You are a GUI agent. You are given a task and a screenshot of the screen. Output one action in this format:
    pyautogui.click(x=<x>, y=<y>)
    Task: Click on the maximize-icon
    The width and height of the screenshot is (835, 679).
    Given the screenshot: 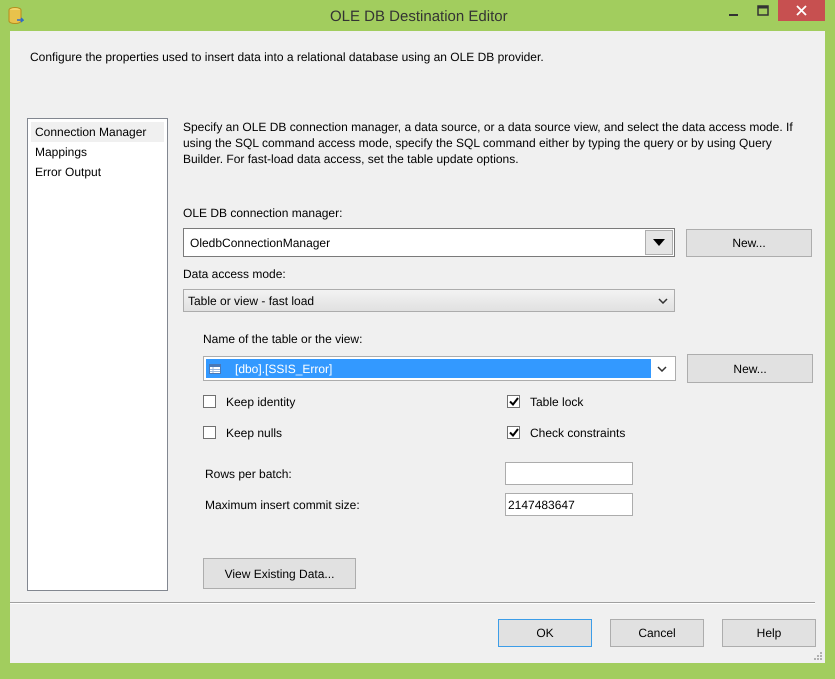 What is the action you would take?
    pyautogui.click(x=763, y=10)
    